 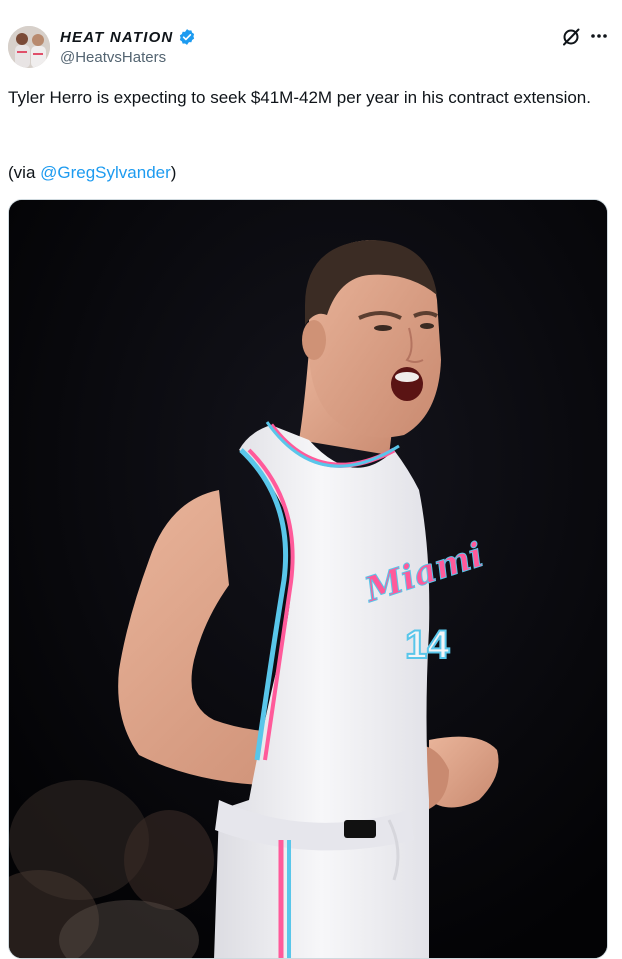 What do you see at coordinates (173, 172) in the screenshot?
I see `via-suffix: )` at bounding box center [173, 172].